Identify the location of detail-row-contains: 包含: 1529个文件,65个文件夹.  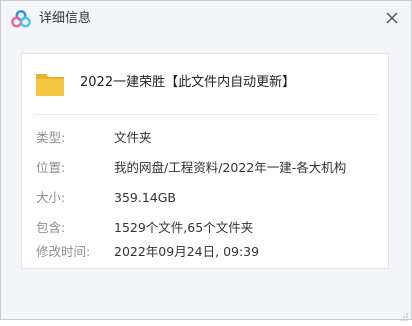
(206, 228).